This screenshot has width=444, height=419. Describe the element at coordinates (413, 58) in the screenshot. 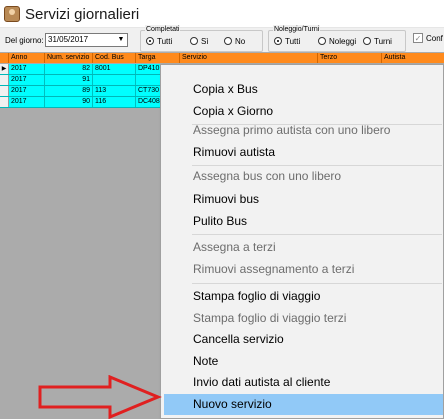

I see `column-header-autista: Autista` at that location.